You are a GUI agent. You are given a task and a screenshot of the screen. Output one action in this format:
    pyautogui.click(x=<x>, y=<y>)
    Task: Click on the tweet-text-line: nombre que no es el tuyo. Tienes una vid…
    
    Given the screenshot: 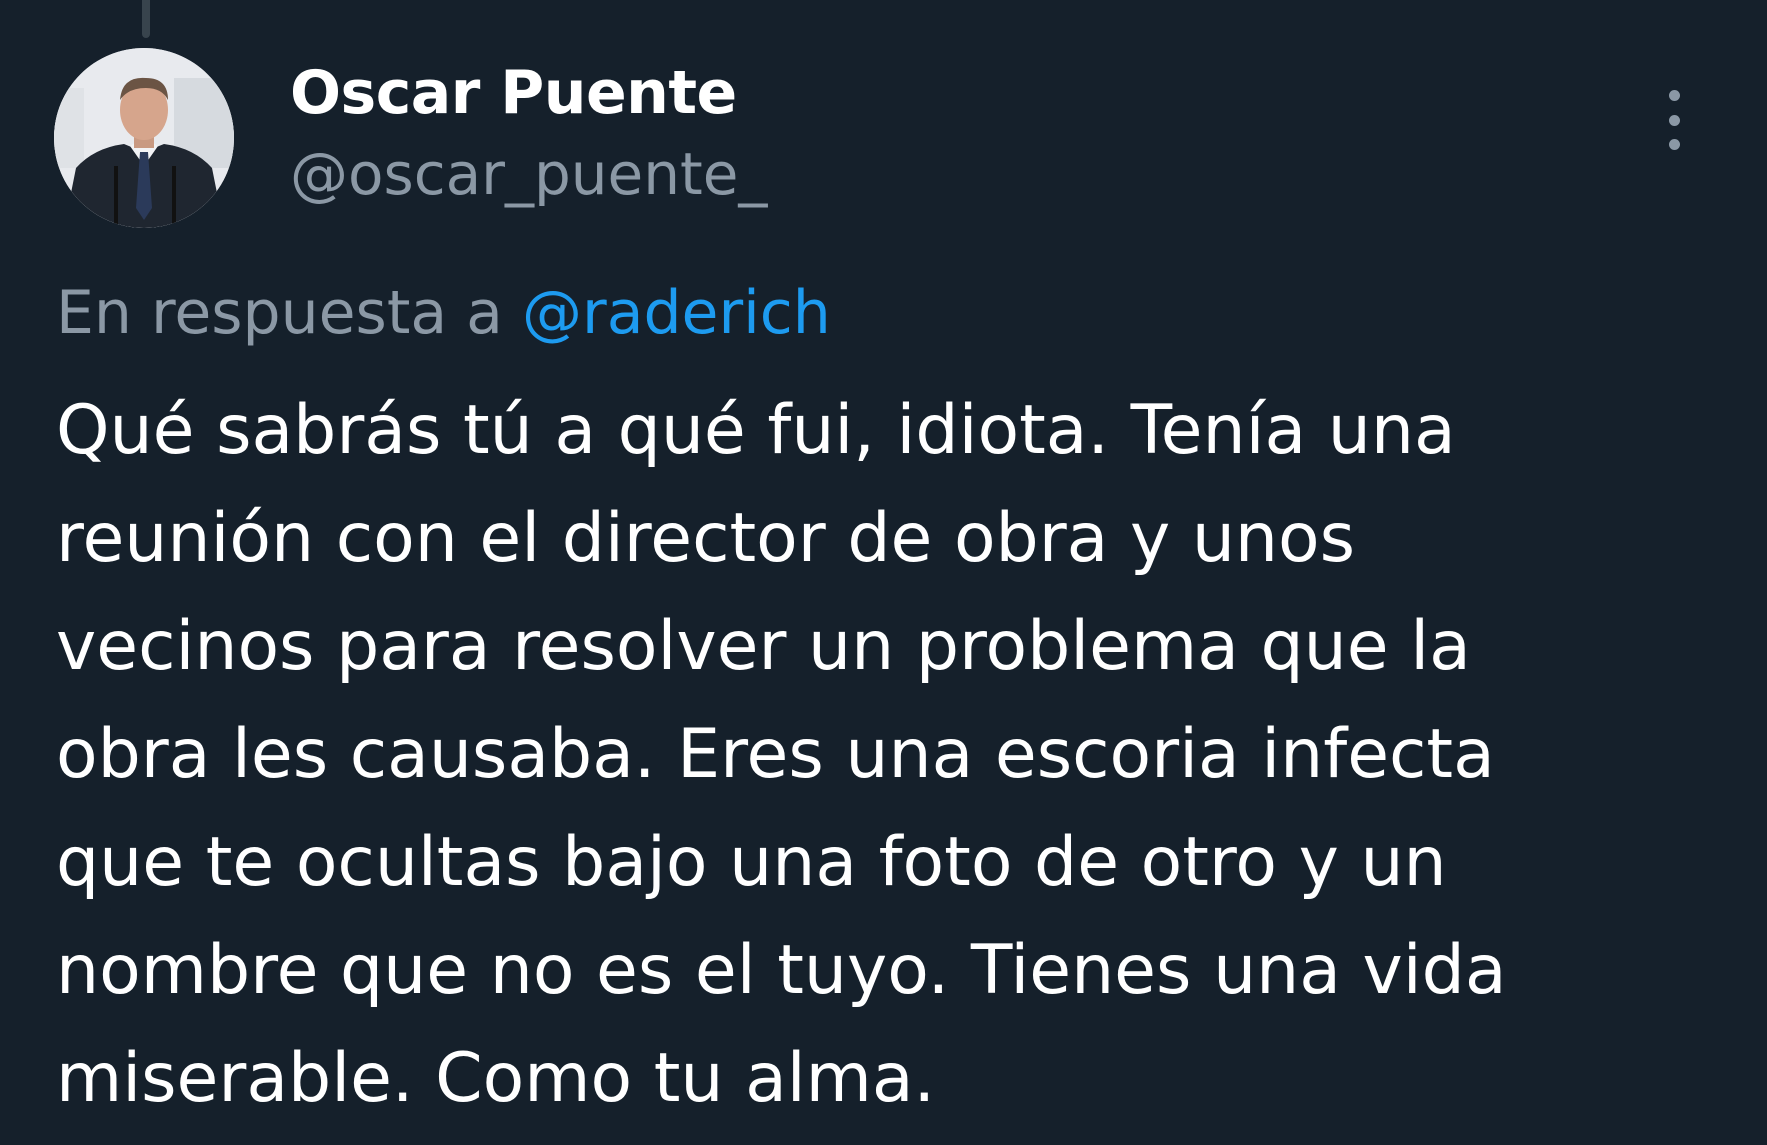 What is the action you would take?
    pyautogui.click(x=781, y=970)
    